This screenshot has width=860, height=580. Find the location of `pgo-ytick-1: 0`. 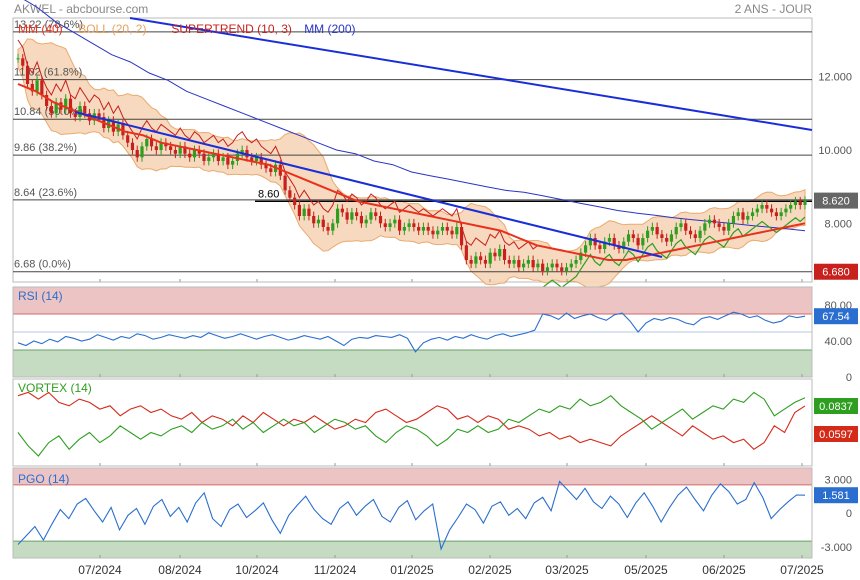

pgo-ytick-1: 0 is located at coordinates (849, 514).